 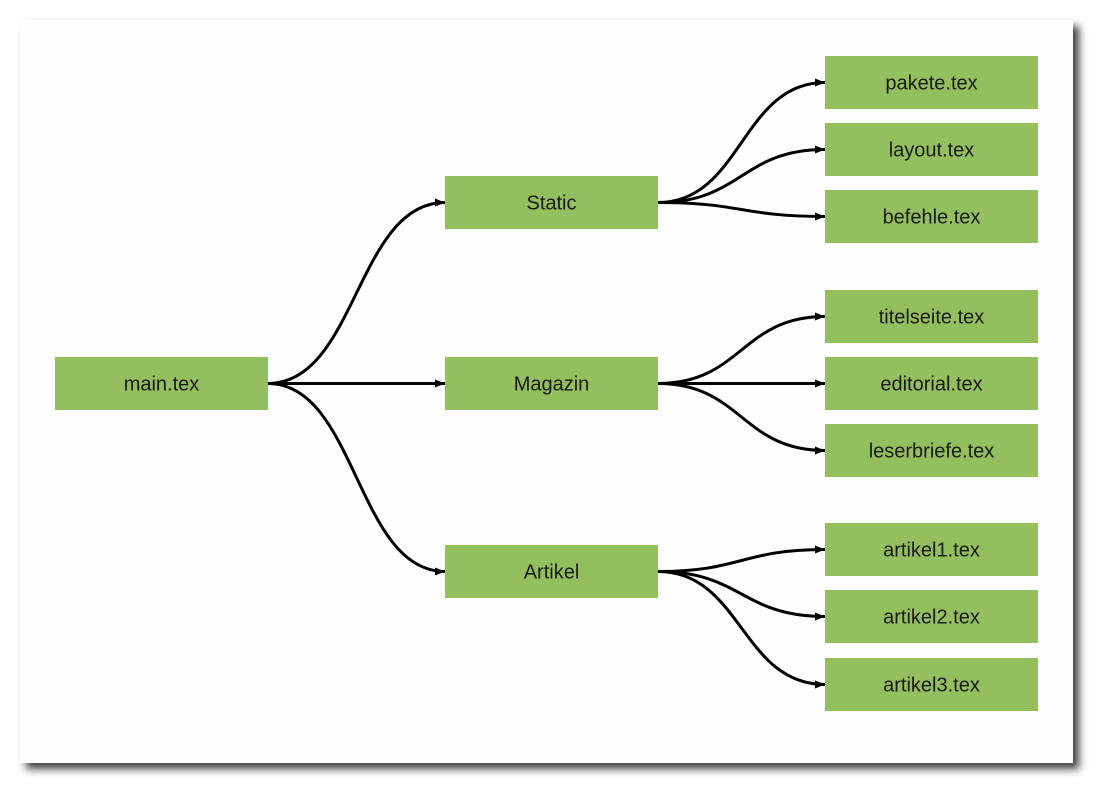 I want to click on node-label: titelseite.tex, so click(x=932, y=318).